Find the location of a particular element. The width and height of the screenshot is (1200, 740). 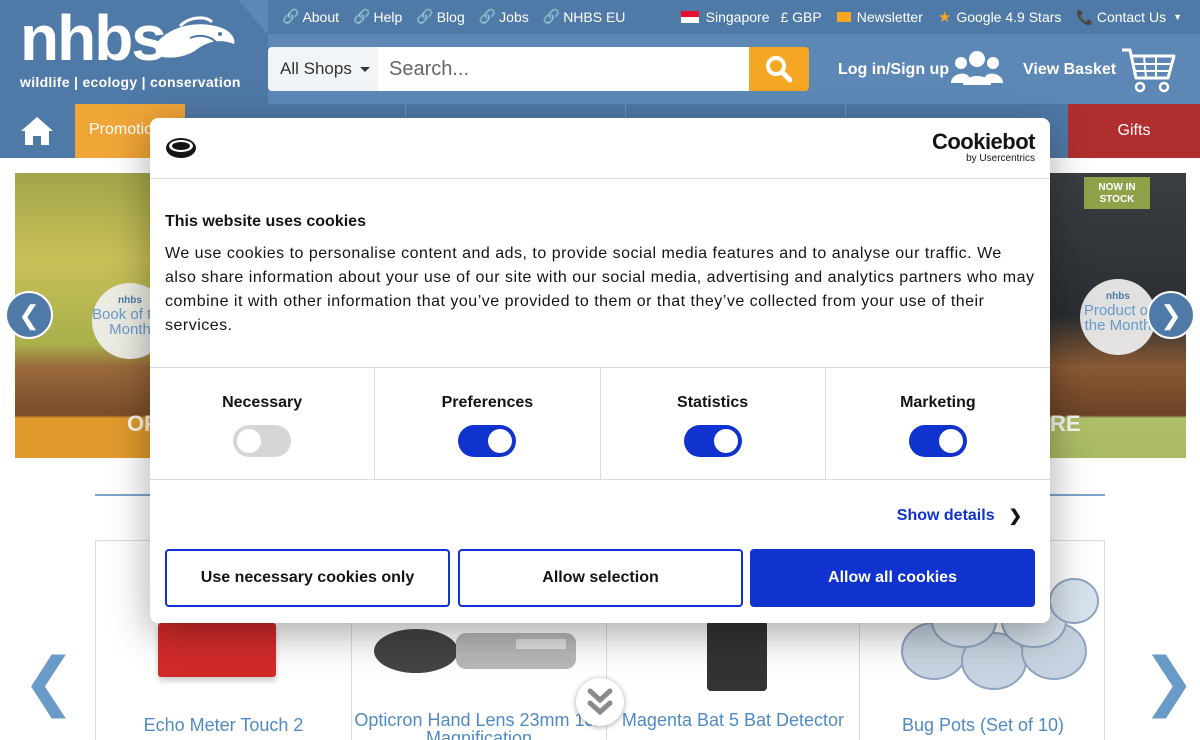

carousel-prev-icon: ❮ is located at coordinates (49, 682).